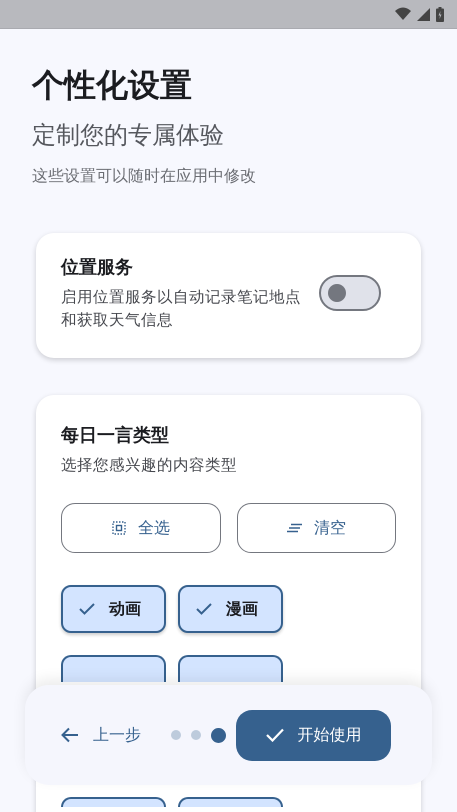 The width and height of the screenshot is (457, 812). What do you see at coordinates (140, 528) in the screenshot?
I see `select-all-button: 全选` at bounding box center [140, 528].